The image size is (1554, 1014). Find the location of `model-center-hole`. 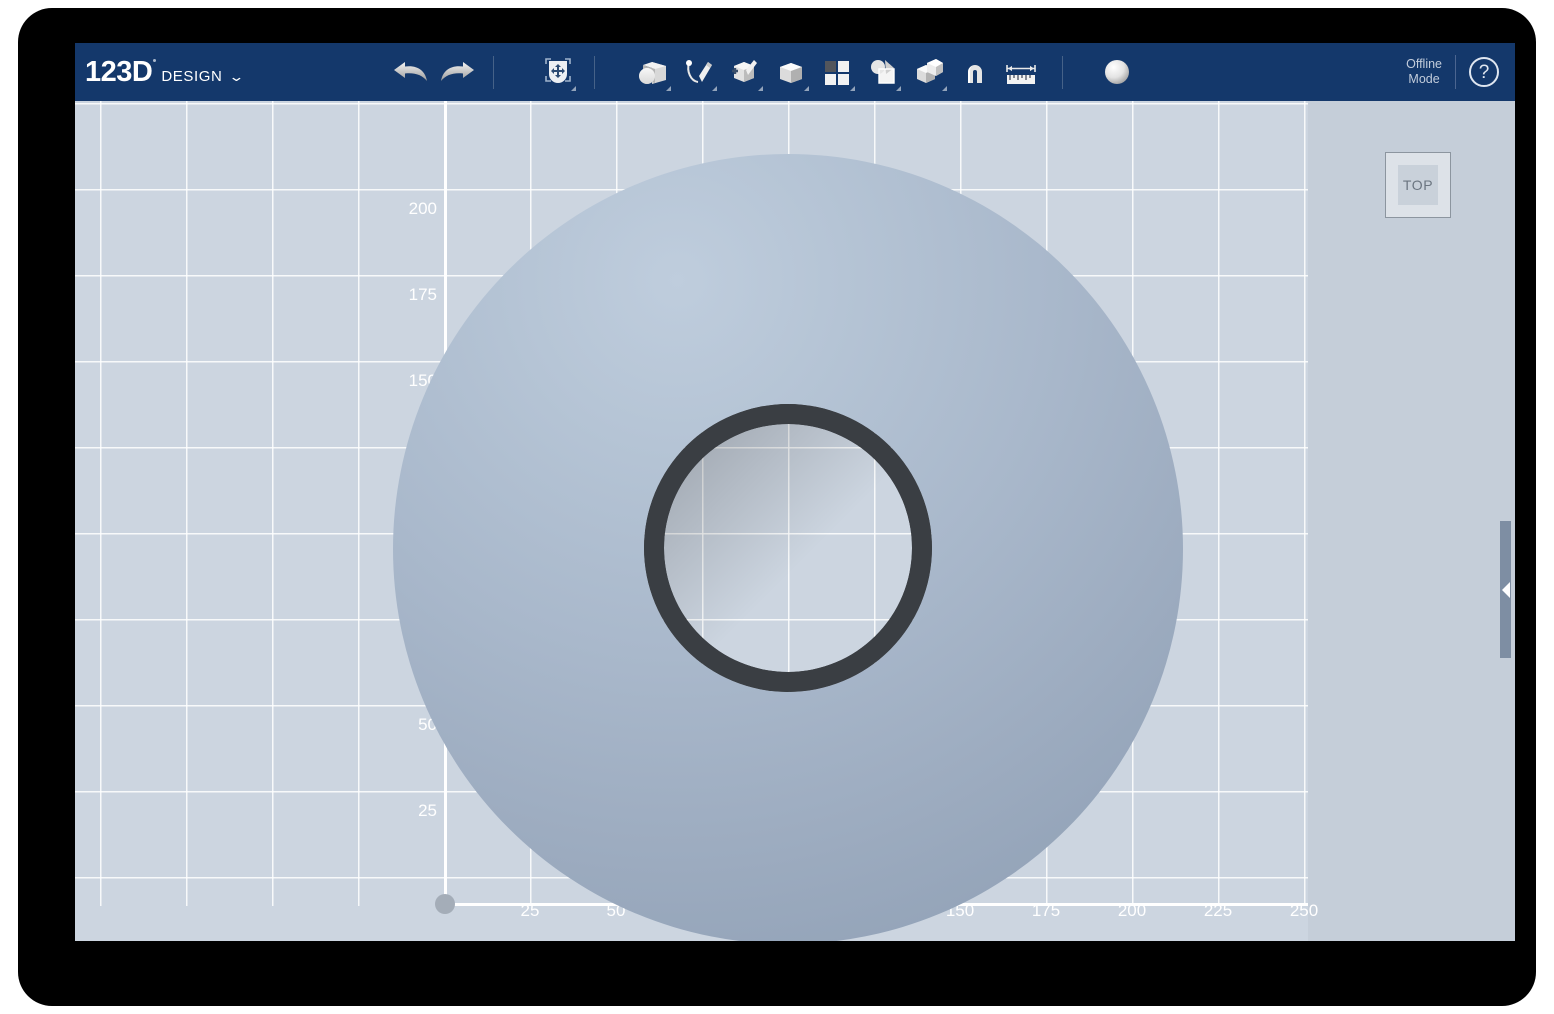

model-center-hole is located at coordinates (788, 548).